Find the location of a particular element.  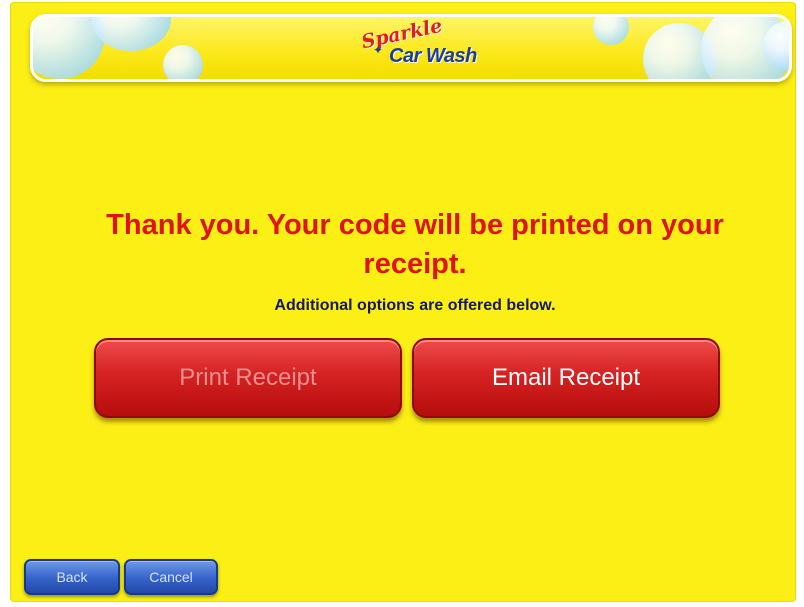

back-label: Back is located at coordinates (72, 577).